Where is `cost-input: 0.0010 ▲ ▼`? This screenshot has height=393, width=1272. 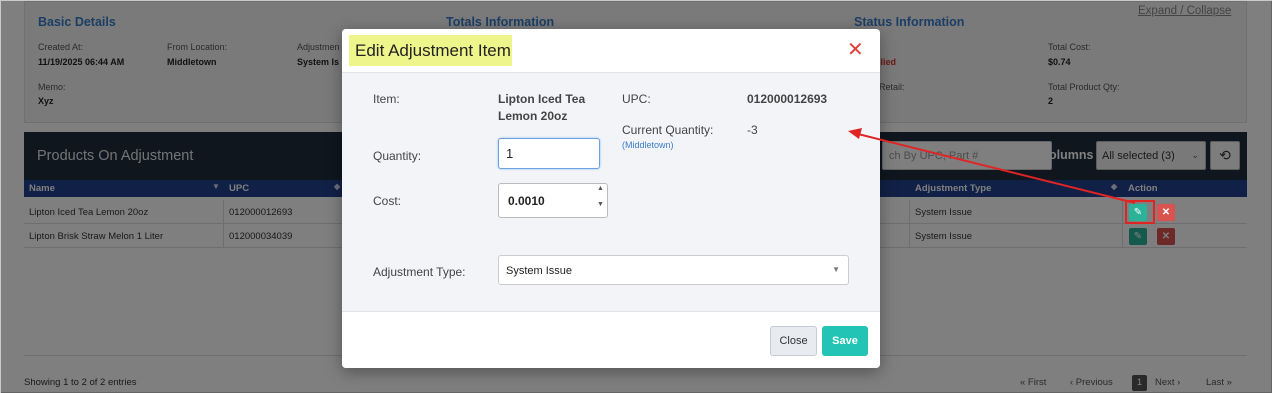
cost-input: 0.0010 ▲ ▼ is located at coordinates (553, 200).